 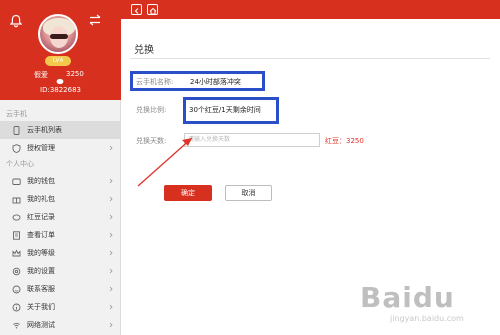 I want to click on page-title: 兑换, so click(x=144, y=50).